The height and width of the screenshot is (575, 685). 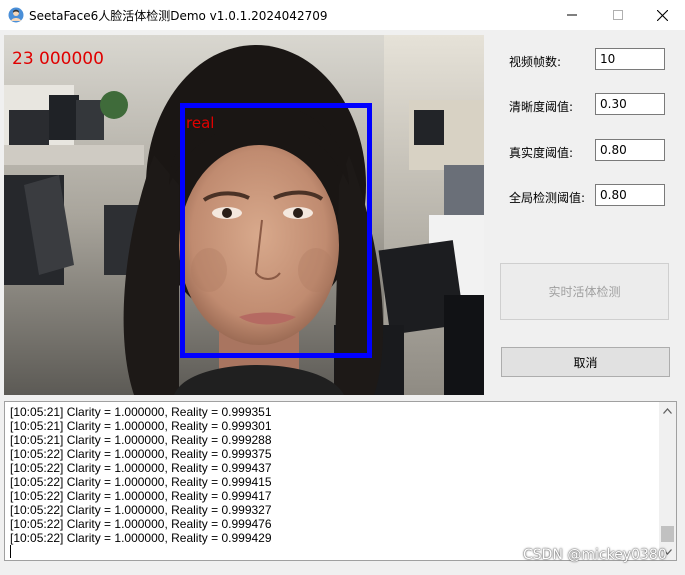 What do you see at coordinates (630, 195) in the screenshot?
I see `global-threshold-input: 0.80` at bounding box center [630, 195].